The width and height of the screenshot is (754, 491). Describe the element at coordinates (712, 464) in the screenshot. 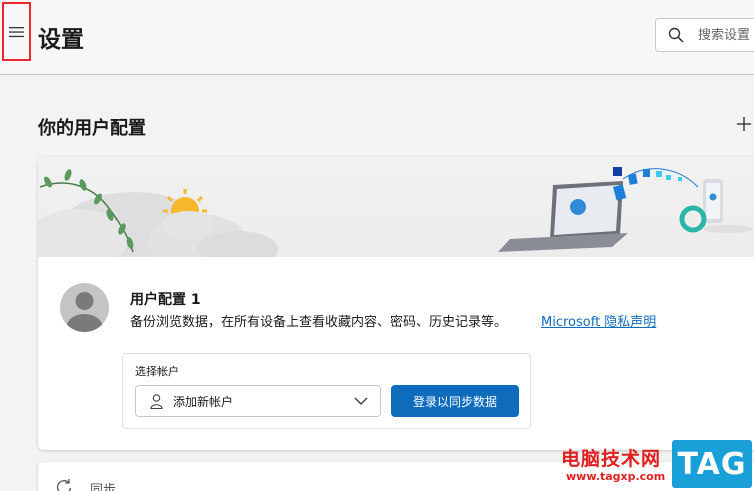

I see `watermark-logo: TAG` at that location.